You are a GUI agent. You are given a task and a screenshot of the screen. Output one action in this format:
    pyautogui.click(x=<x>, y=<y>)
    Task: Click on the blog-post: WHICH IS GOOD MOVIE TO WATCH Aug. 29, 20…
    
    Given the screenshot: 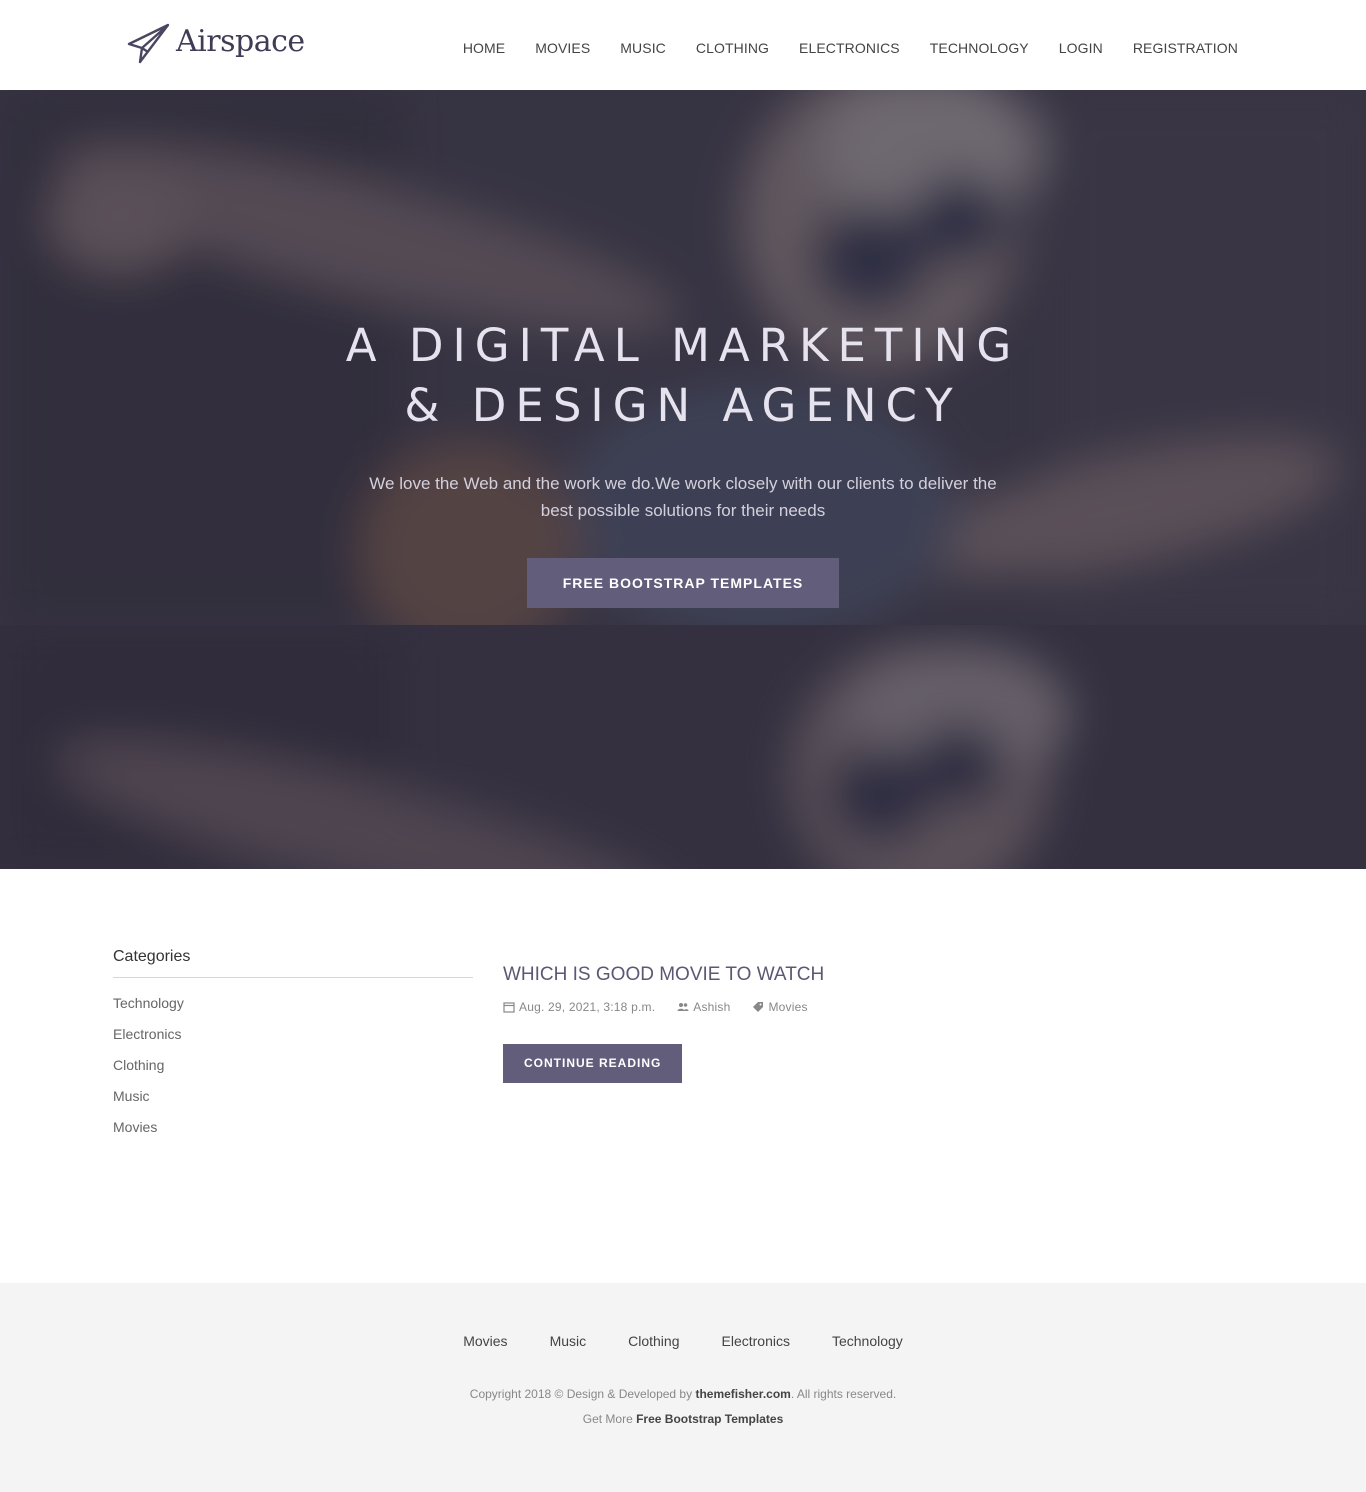 What is the action you would take?
    pyautogui.click(x=883, y=1023)
    